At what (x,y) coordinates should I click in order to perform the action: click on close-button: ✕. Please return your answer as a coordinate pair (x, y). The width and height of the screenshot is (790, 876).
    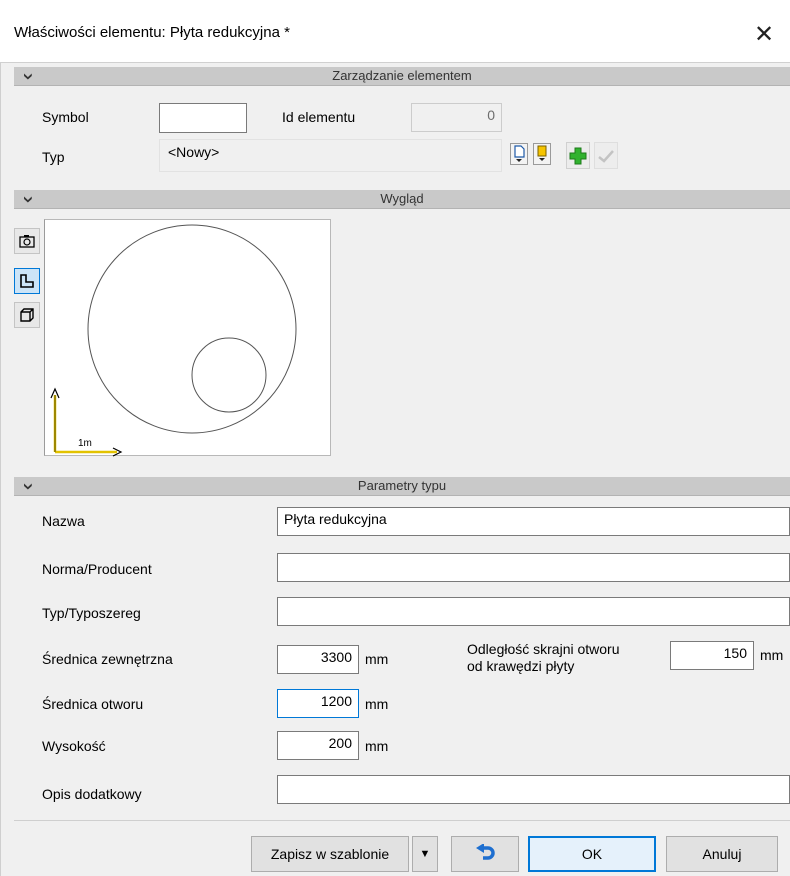
    Looking at the image, I should click on (764, 34).